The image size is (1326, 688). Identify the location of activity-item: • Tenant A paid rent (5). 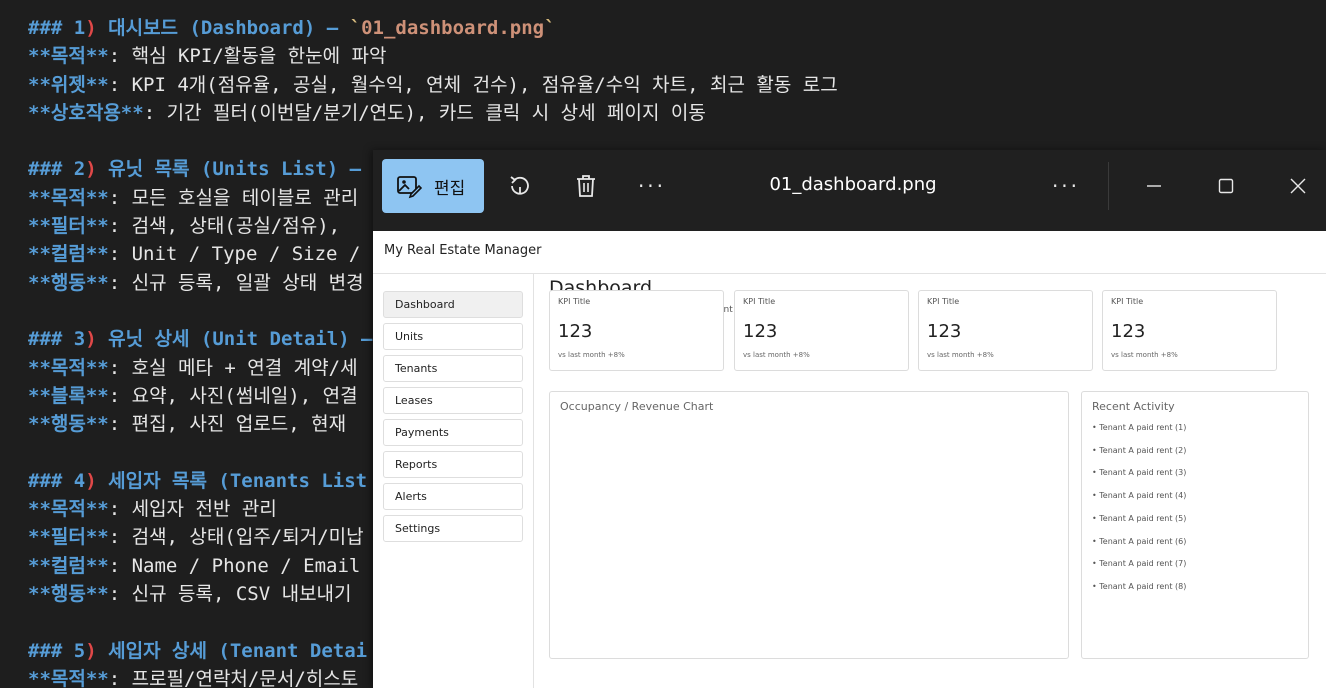
(1139, 518).